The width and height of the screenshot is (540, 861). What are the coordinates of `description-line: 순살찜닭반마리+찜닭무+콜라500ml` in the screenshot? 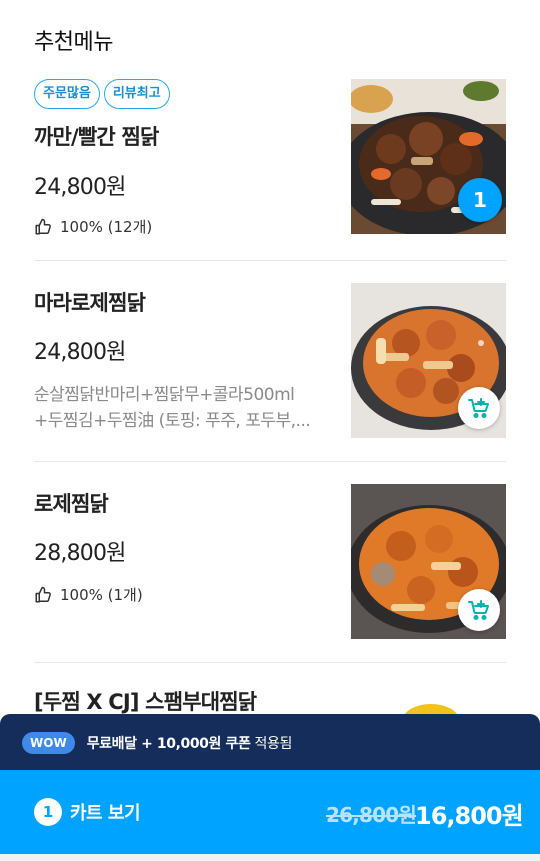 It's located at (164, 395).